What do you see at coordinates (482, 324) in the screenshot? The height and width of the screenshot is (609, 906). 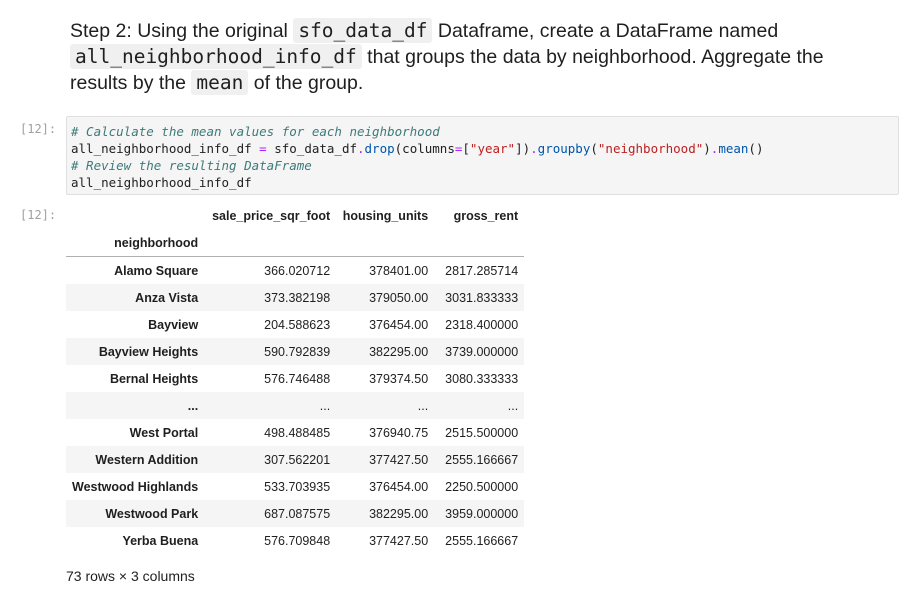 I see `cell-gross-rent: 2318.400000` at bounding box center [482, 324].